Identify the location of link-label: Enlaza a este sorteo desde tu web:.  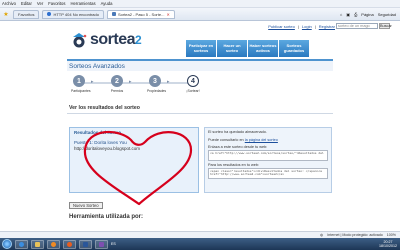
(238, 147).